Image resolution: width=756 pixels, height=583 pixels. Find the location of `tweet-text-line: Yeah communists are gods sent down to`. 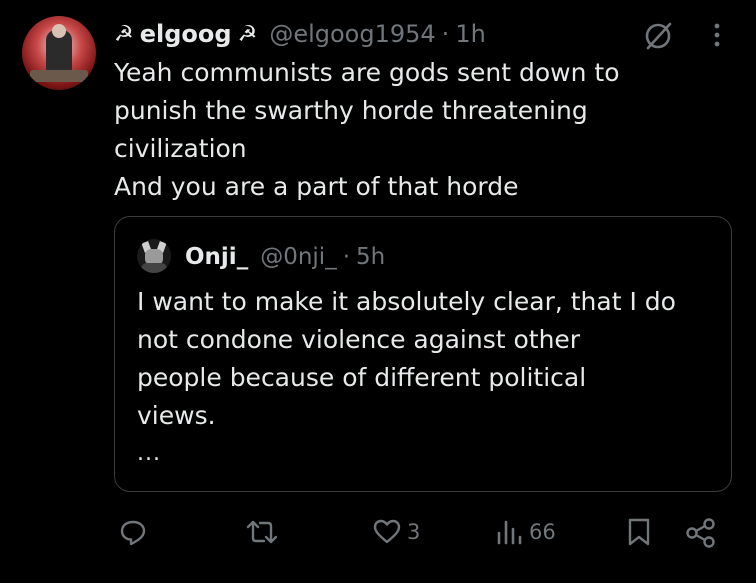

tweet-text-line: Yeah communists are gods sent down to is located at coordinates (367, 72).